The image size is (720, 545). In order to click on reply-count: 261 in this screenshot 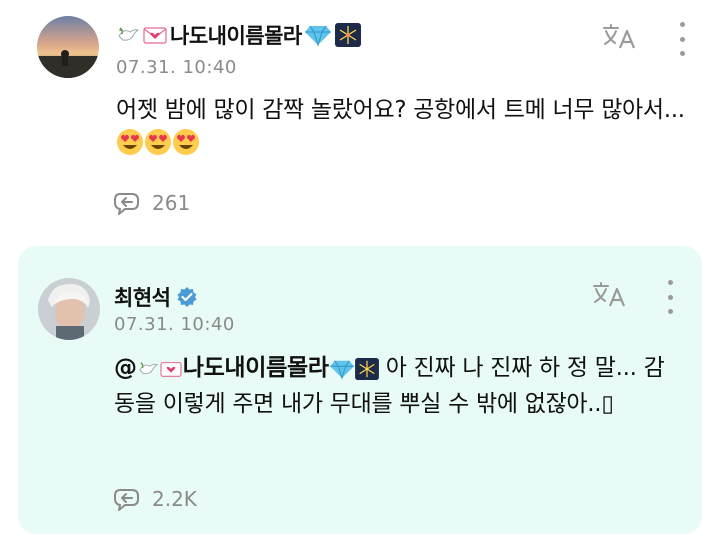, I will do `click(171, 203)`.